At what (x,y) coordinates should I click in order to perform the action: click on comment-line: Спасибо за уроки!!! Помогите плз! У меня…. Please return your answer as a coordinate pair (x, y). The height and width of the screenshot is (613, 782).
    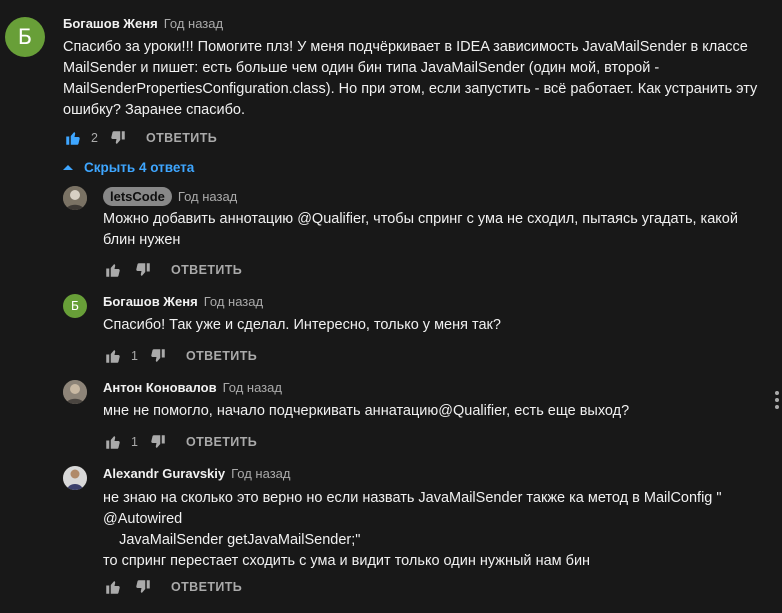
    Looking at the image, I should click on (405, 47).